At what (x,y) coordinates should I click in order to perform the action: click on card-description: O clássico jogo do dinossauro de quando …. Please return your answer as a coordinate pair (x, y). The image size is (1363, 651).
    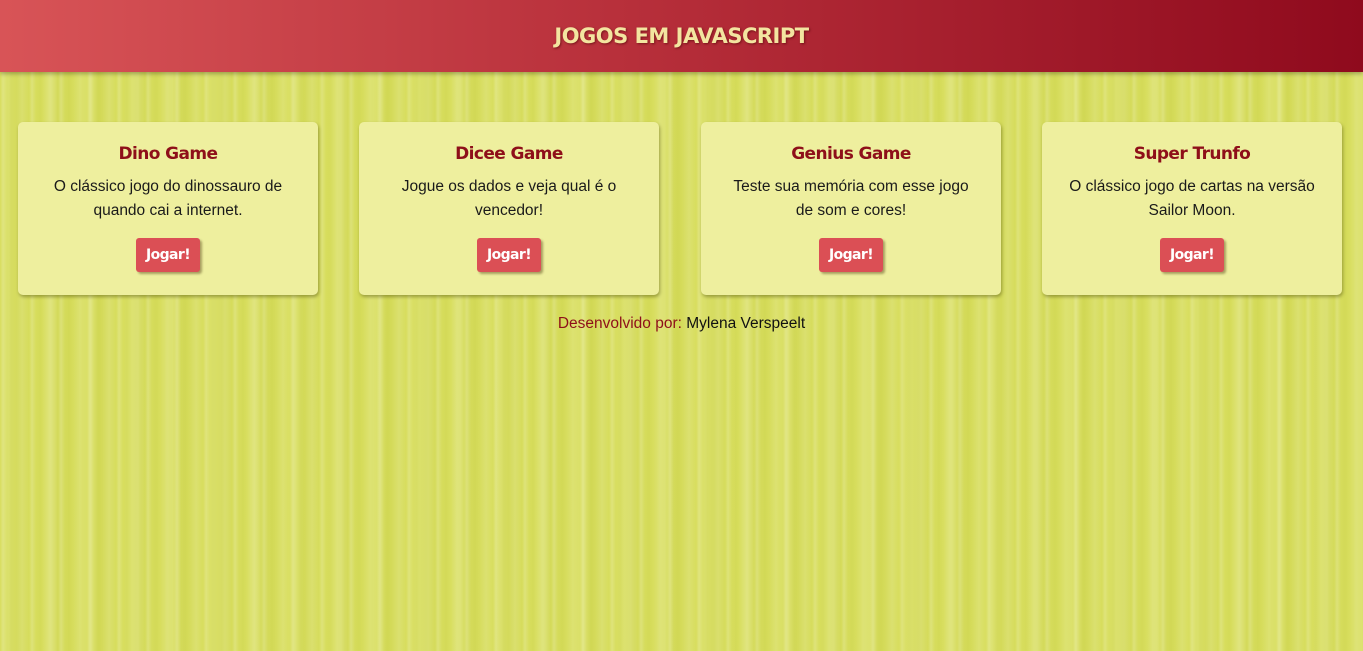
    Looking at the image, I should click on (168, 198).